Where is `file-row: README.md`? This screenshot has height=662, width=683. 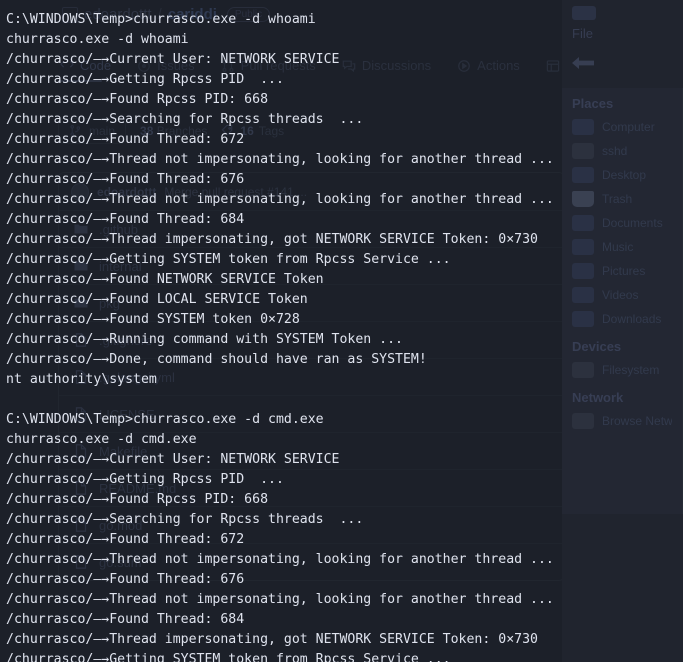
file-row: README.md is located at coordinates (311, 487).